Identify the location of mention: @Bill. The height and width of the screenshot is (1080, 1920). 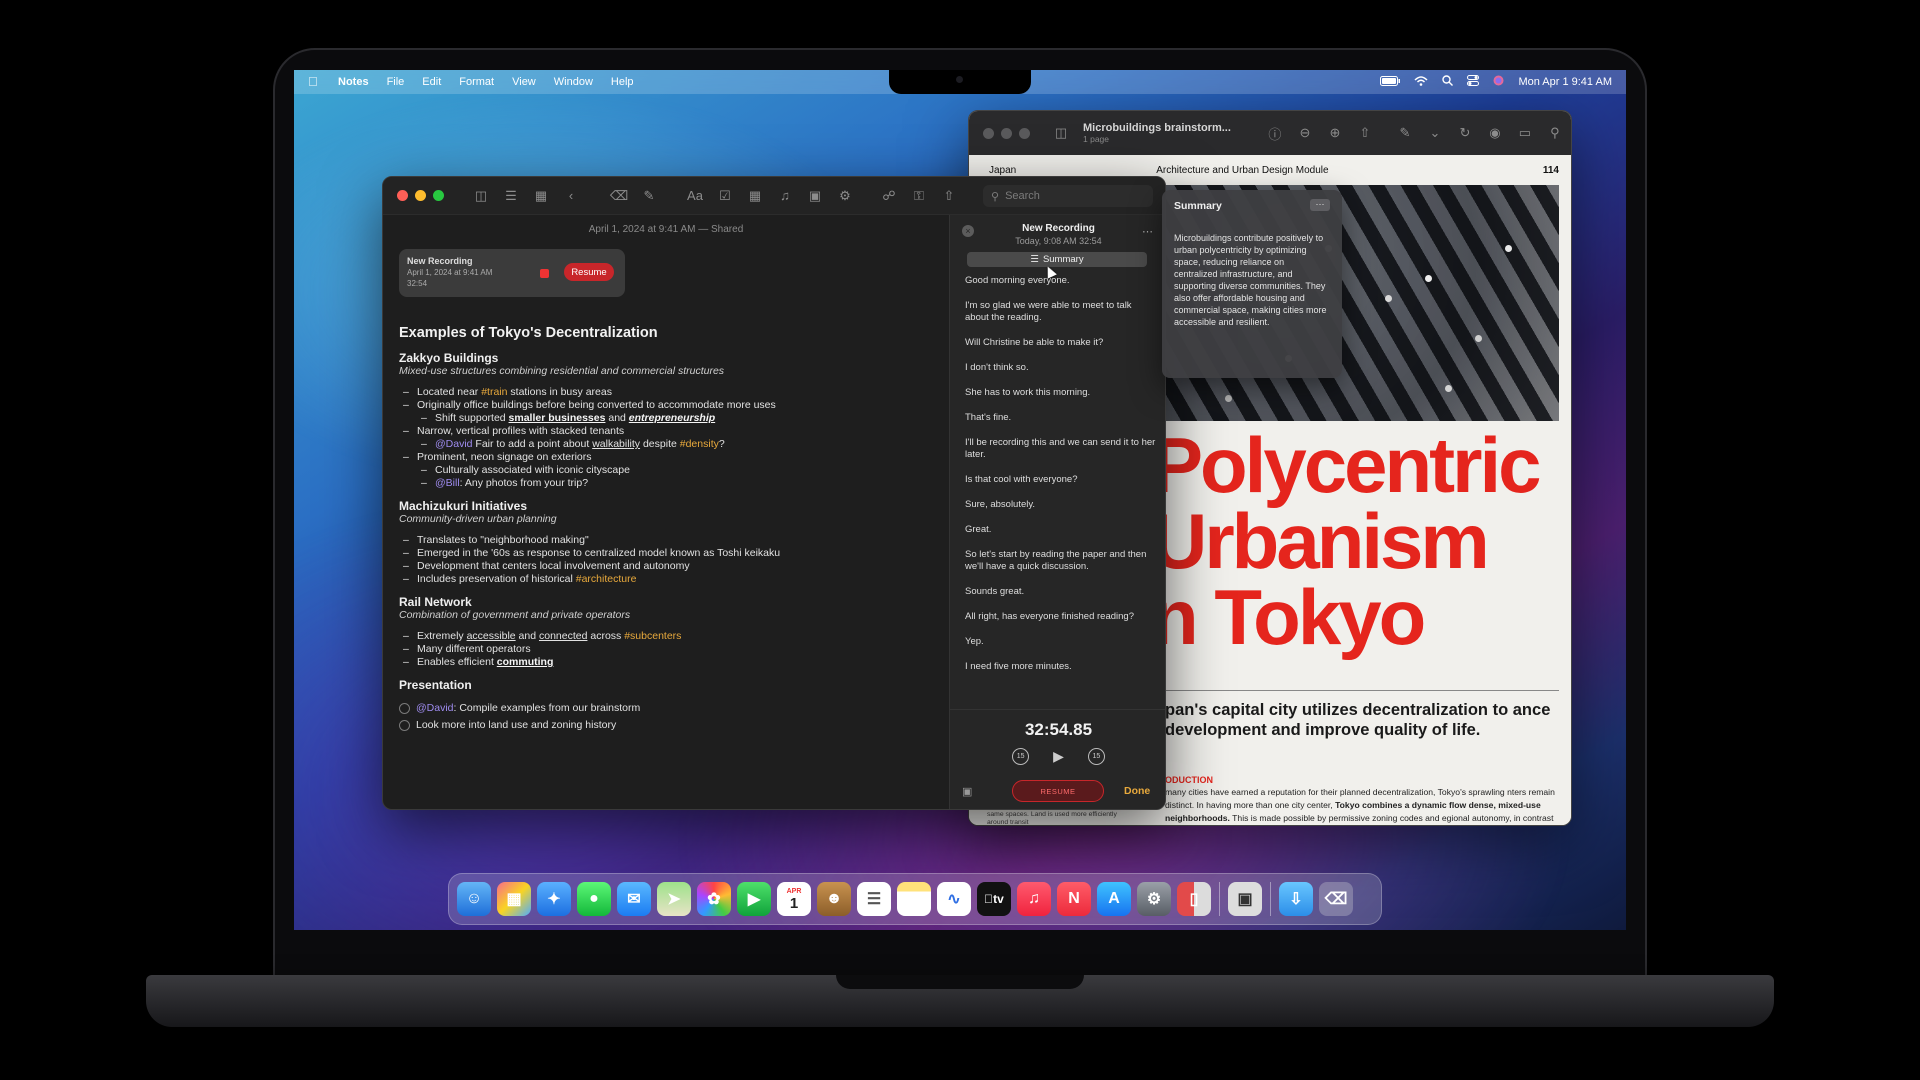
(447, 483).